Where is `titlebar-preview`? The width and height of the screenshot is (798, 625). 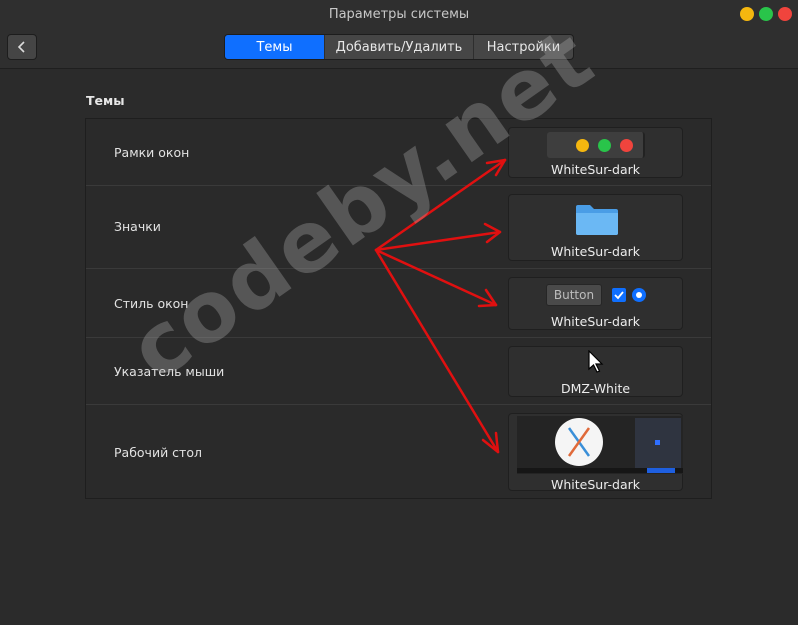
titlebar-preview is located at coordinates (596, 145).